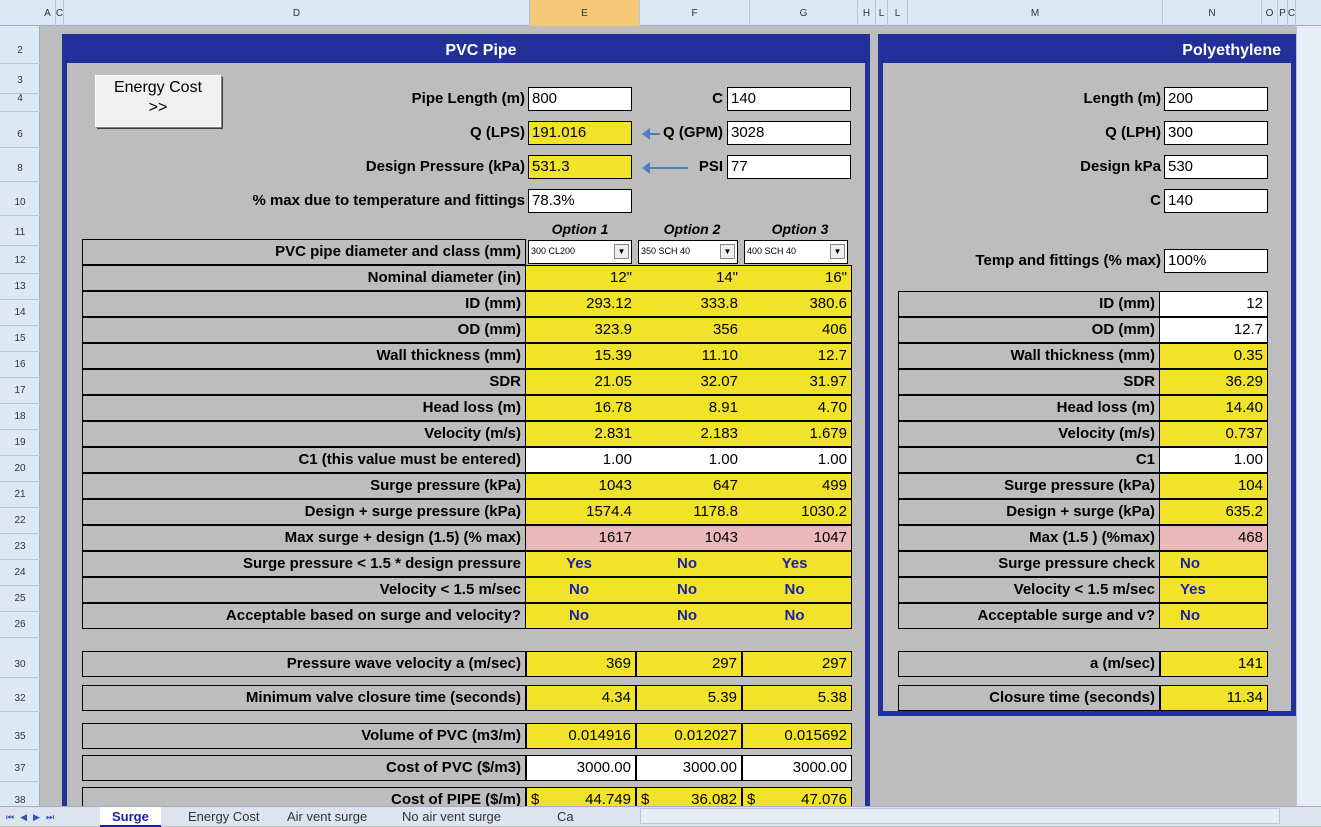 The image size is (1321, 827). I want to click on energy-cost-button: Energy Cost >>, so click(158, 101).